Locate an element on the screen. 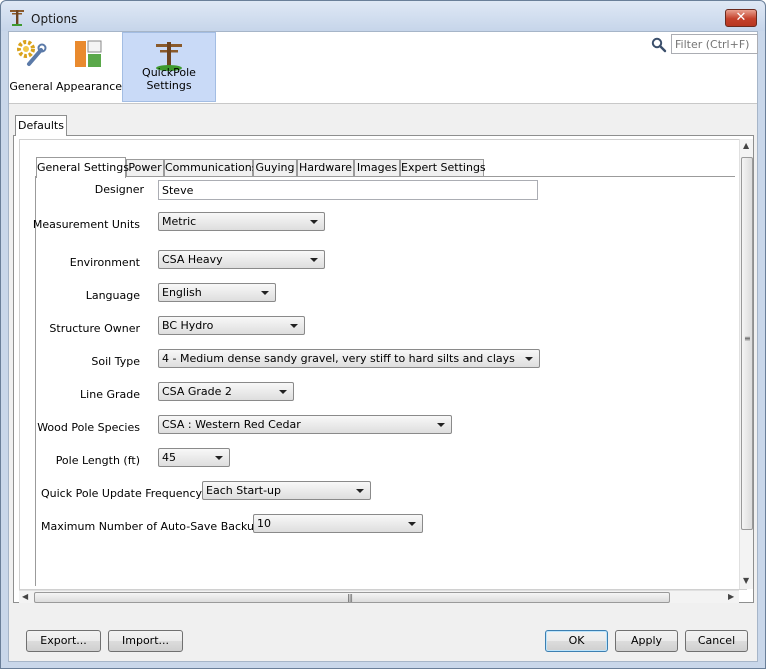 Image resolution: width=766 pixels, height=669 pixels. structure-owner-label: Structure Owner is located at coordinates (94, 328).